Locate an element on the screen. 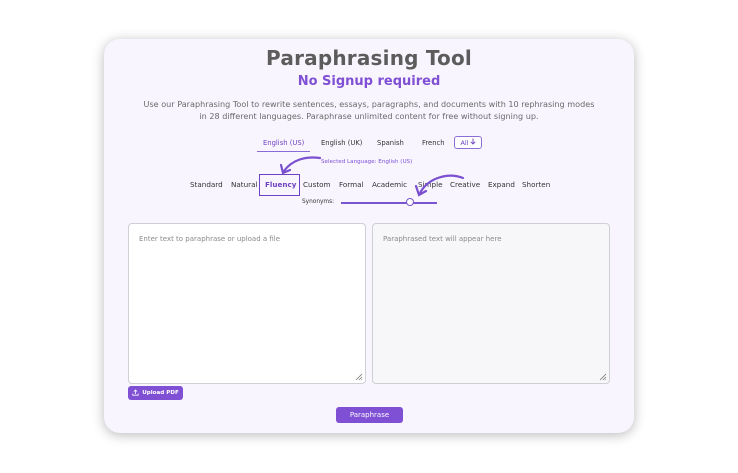  page-subtitle: No Signup required is located at coordinates (369, 81).